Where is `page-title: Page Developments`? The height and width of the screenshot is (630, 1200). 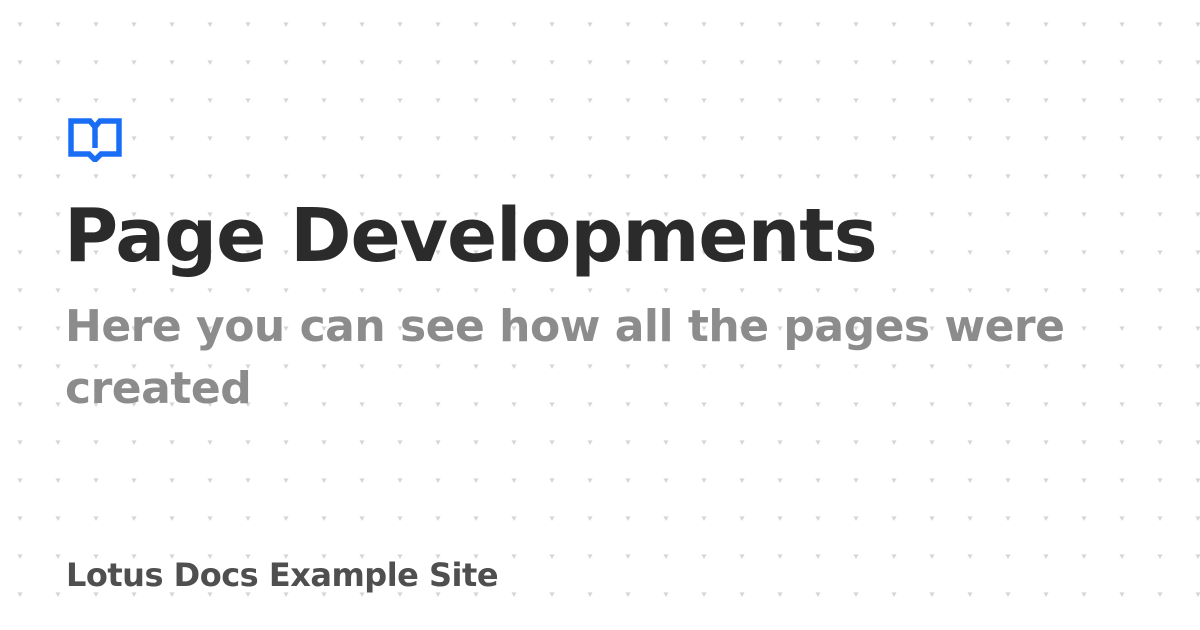
page-title: Page Developments is located at coordinates (471, 236).